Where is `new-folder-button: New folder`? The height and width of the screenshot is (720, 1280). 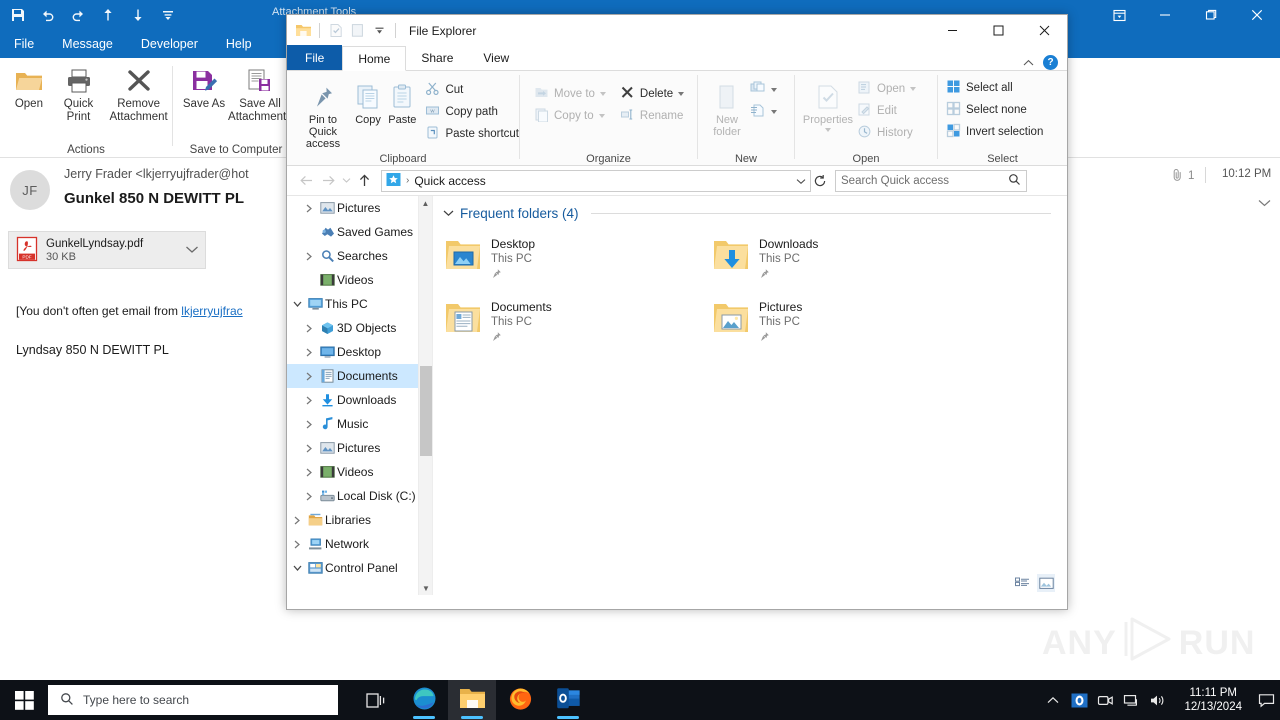 new-folder-button: New folder is located at coordinates (727, 106).